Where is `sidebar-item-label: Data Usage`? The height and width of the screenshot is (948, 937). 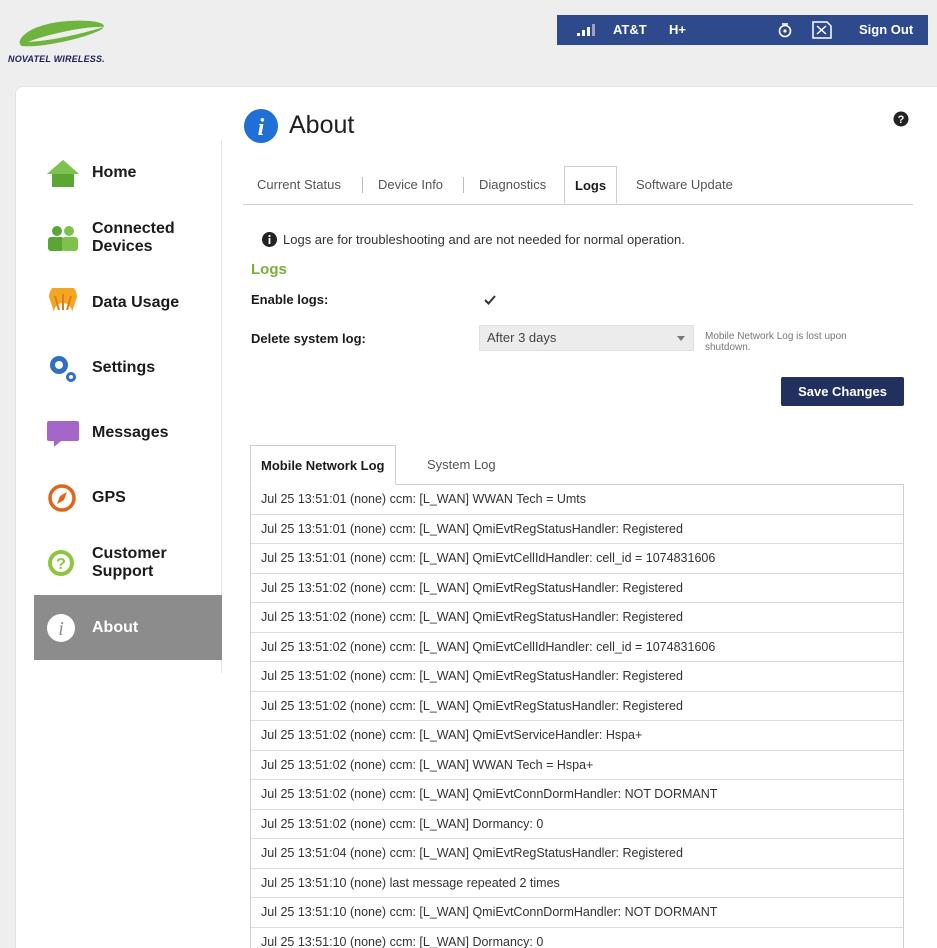 sidebar-item-label: Data Usage is located at coordinates (136, 302).